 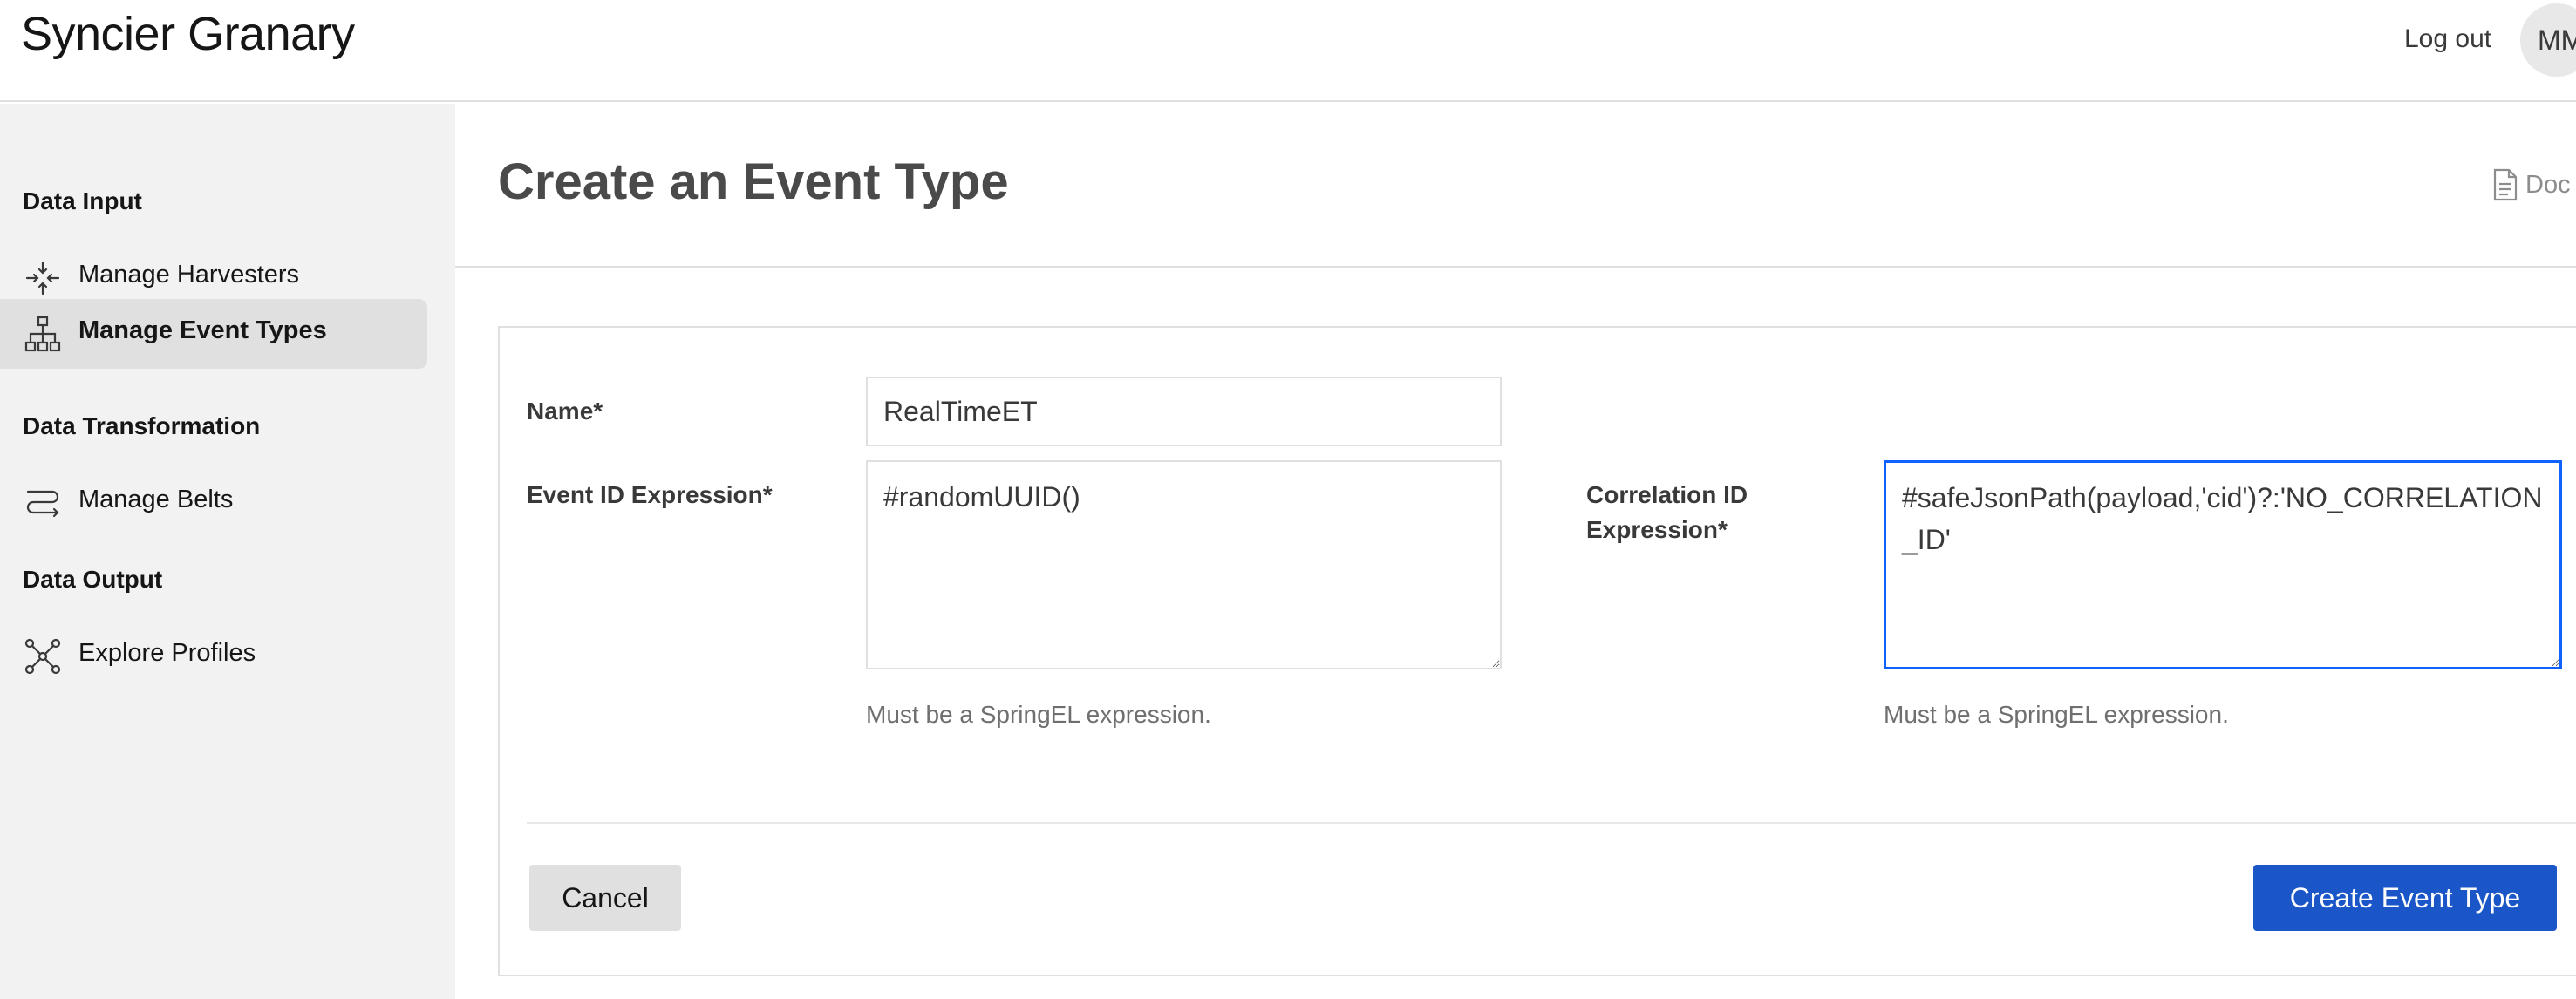 I want to click on correlation-id-label-line1: Correlation ID, so click(x=1667, y=494).